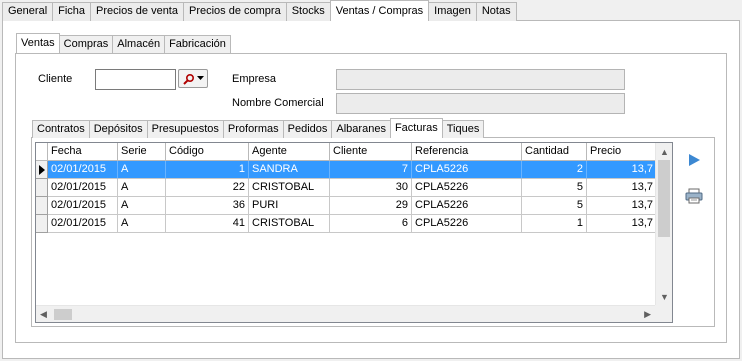 This screenshot has height=361, width=742. Describe the element at coordinates (289, 152) in the screenshot. I see `column-header: Agente` at that location.